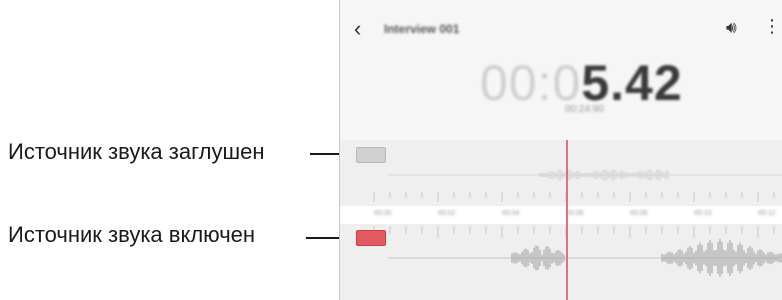  What do you see at coordinates (561, 30) in the screenshot?
I see `top-app-bar: ‹ Interview 001 🔊︎ ⋮` at bounding box center [561, 30].